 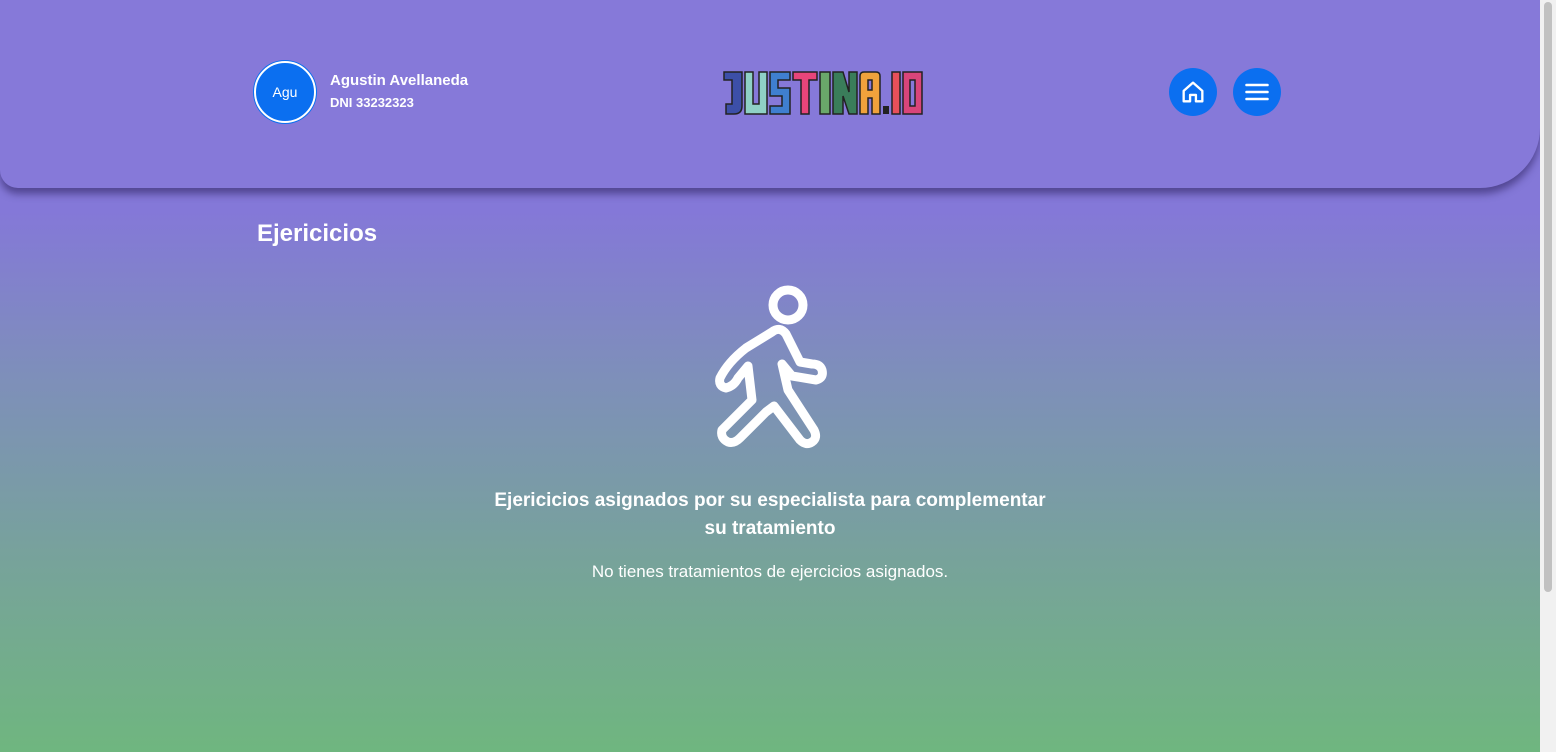 What do you see at coordinates (399, 80) in the screenshot?
I see `user-name: Agustin Avellaneda` at bounding box center [399, 80].